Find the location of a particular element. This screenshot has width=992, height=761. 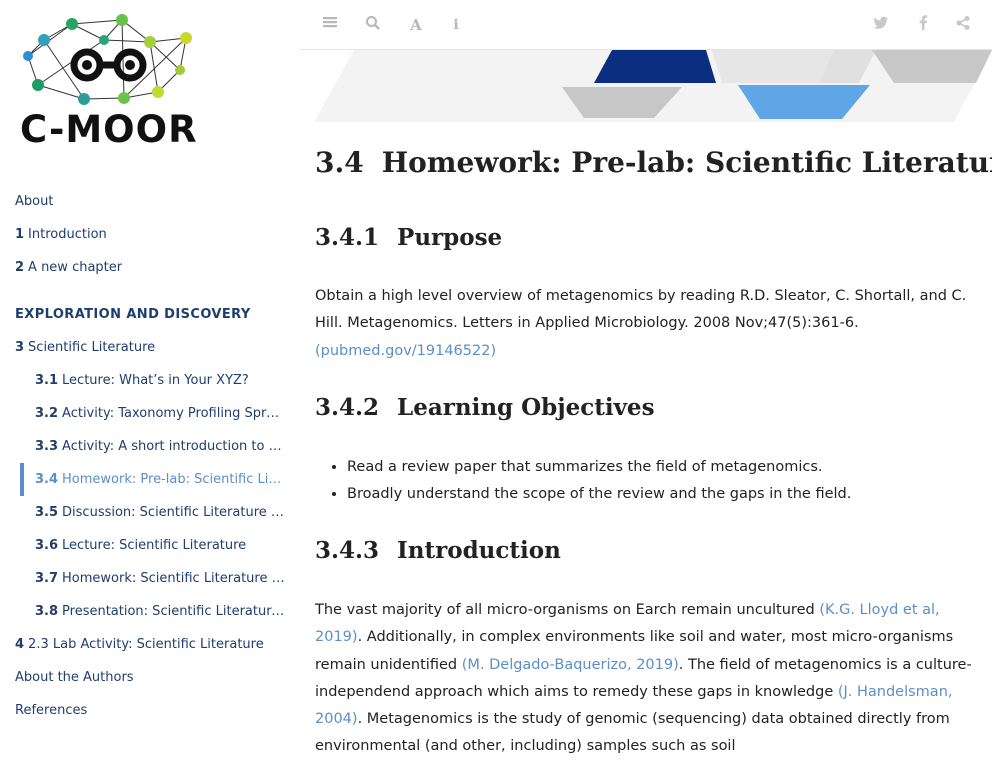

twitter-icon is located at coordinates (881, 25).